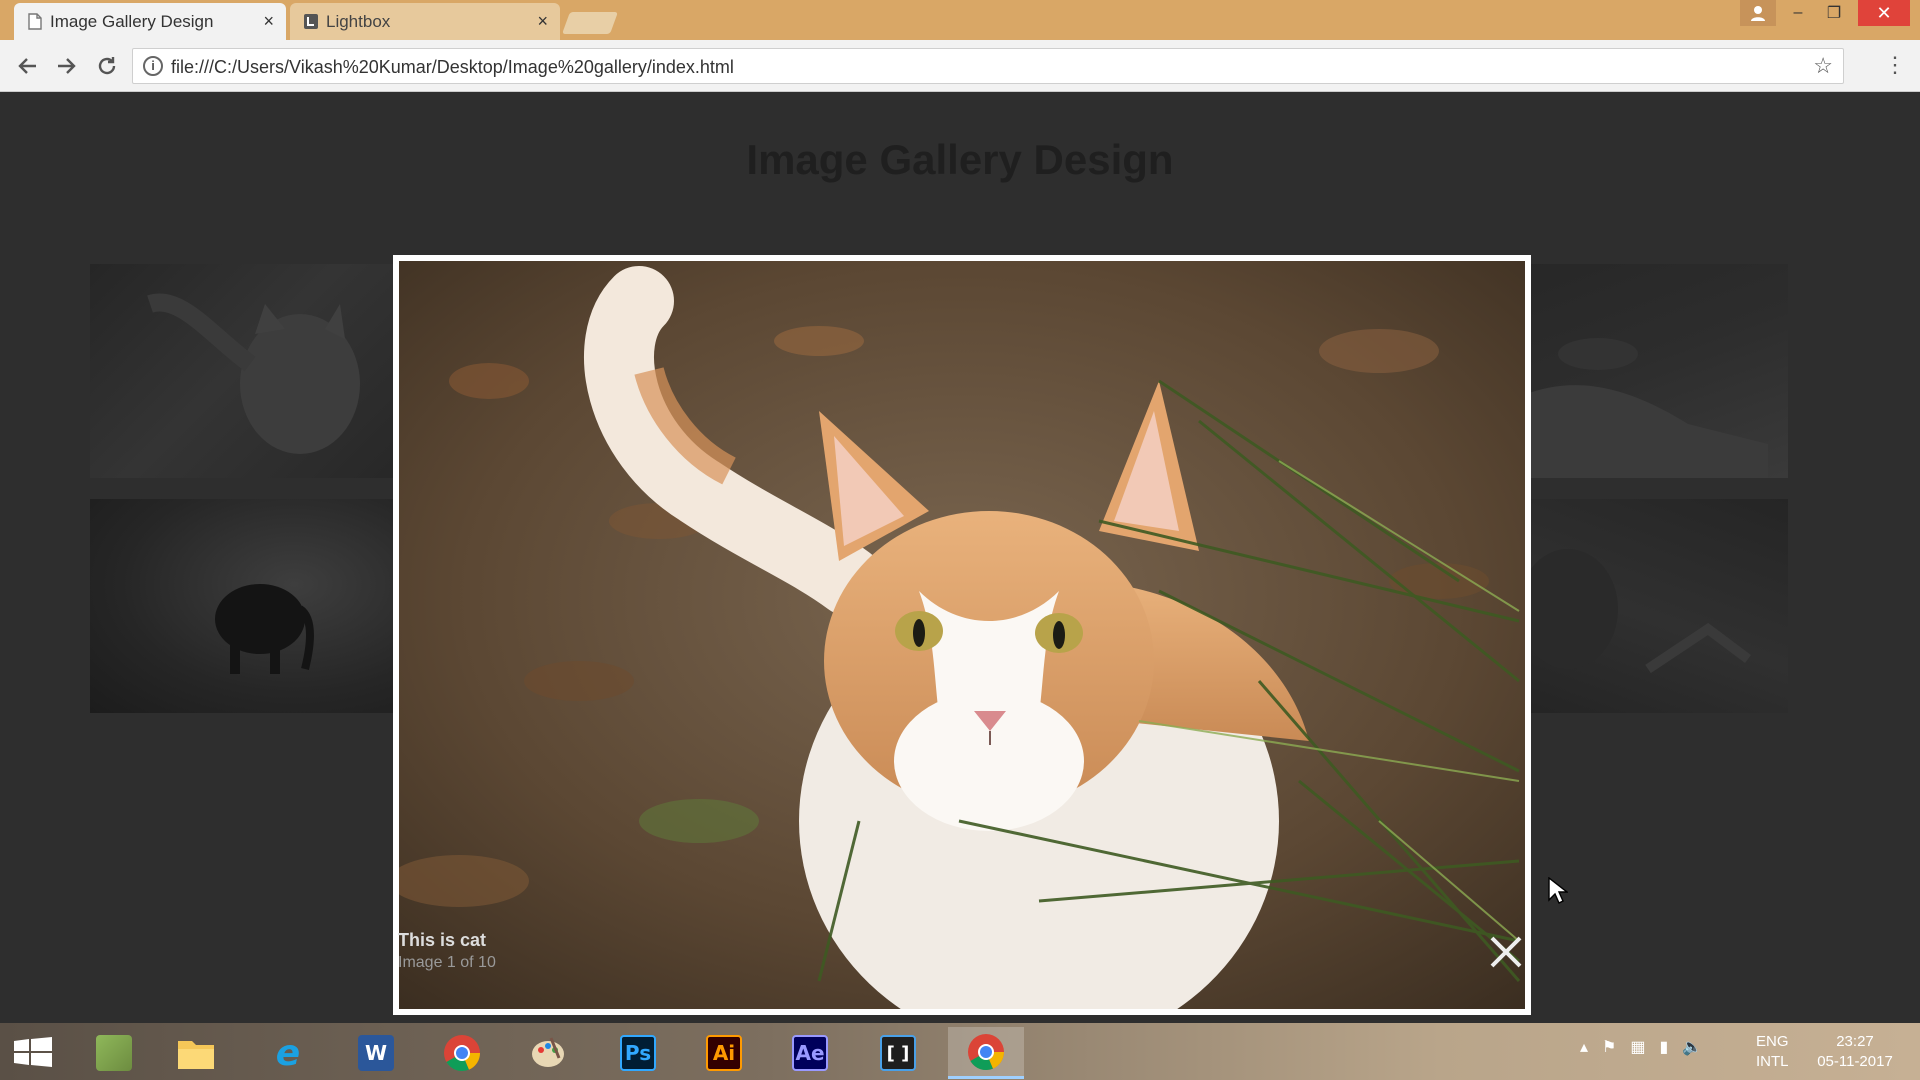  Describe the element at coordinates (425, 21) in the screenshot. I see `tab-lightbox: Lightbox ×` at that location.